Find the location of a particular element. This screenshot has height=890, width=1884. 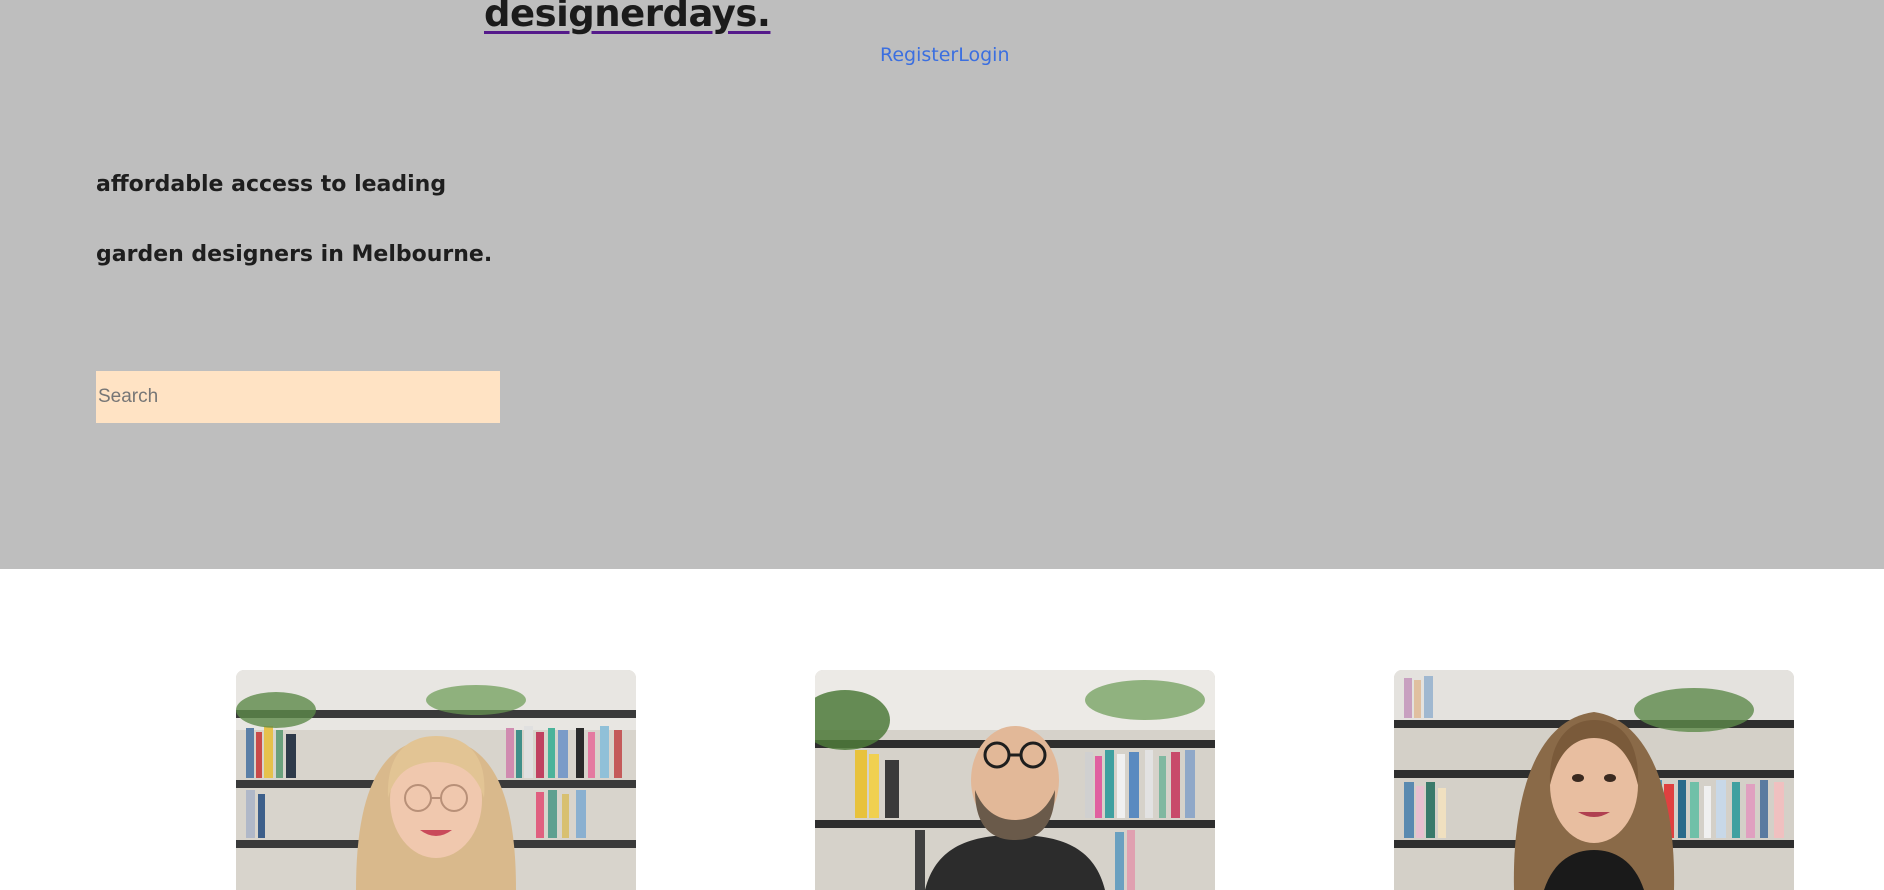

auth-nav: RegisterLogin is located at coordinates (945, 55).